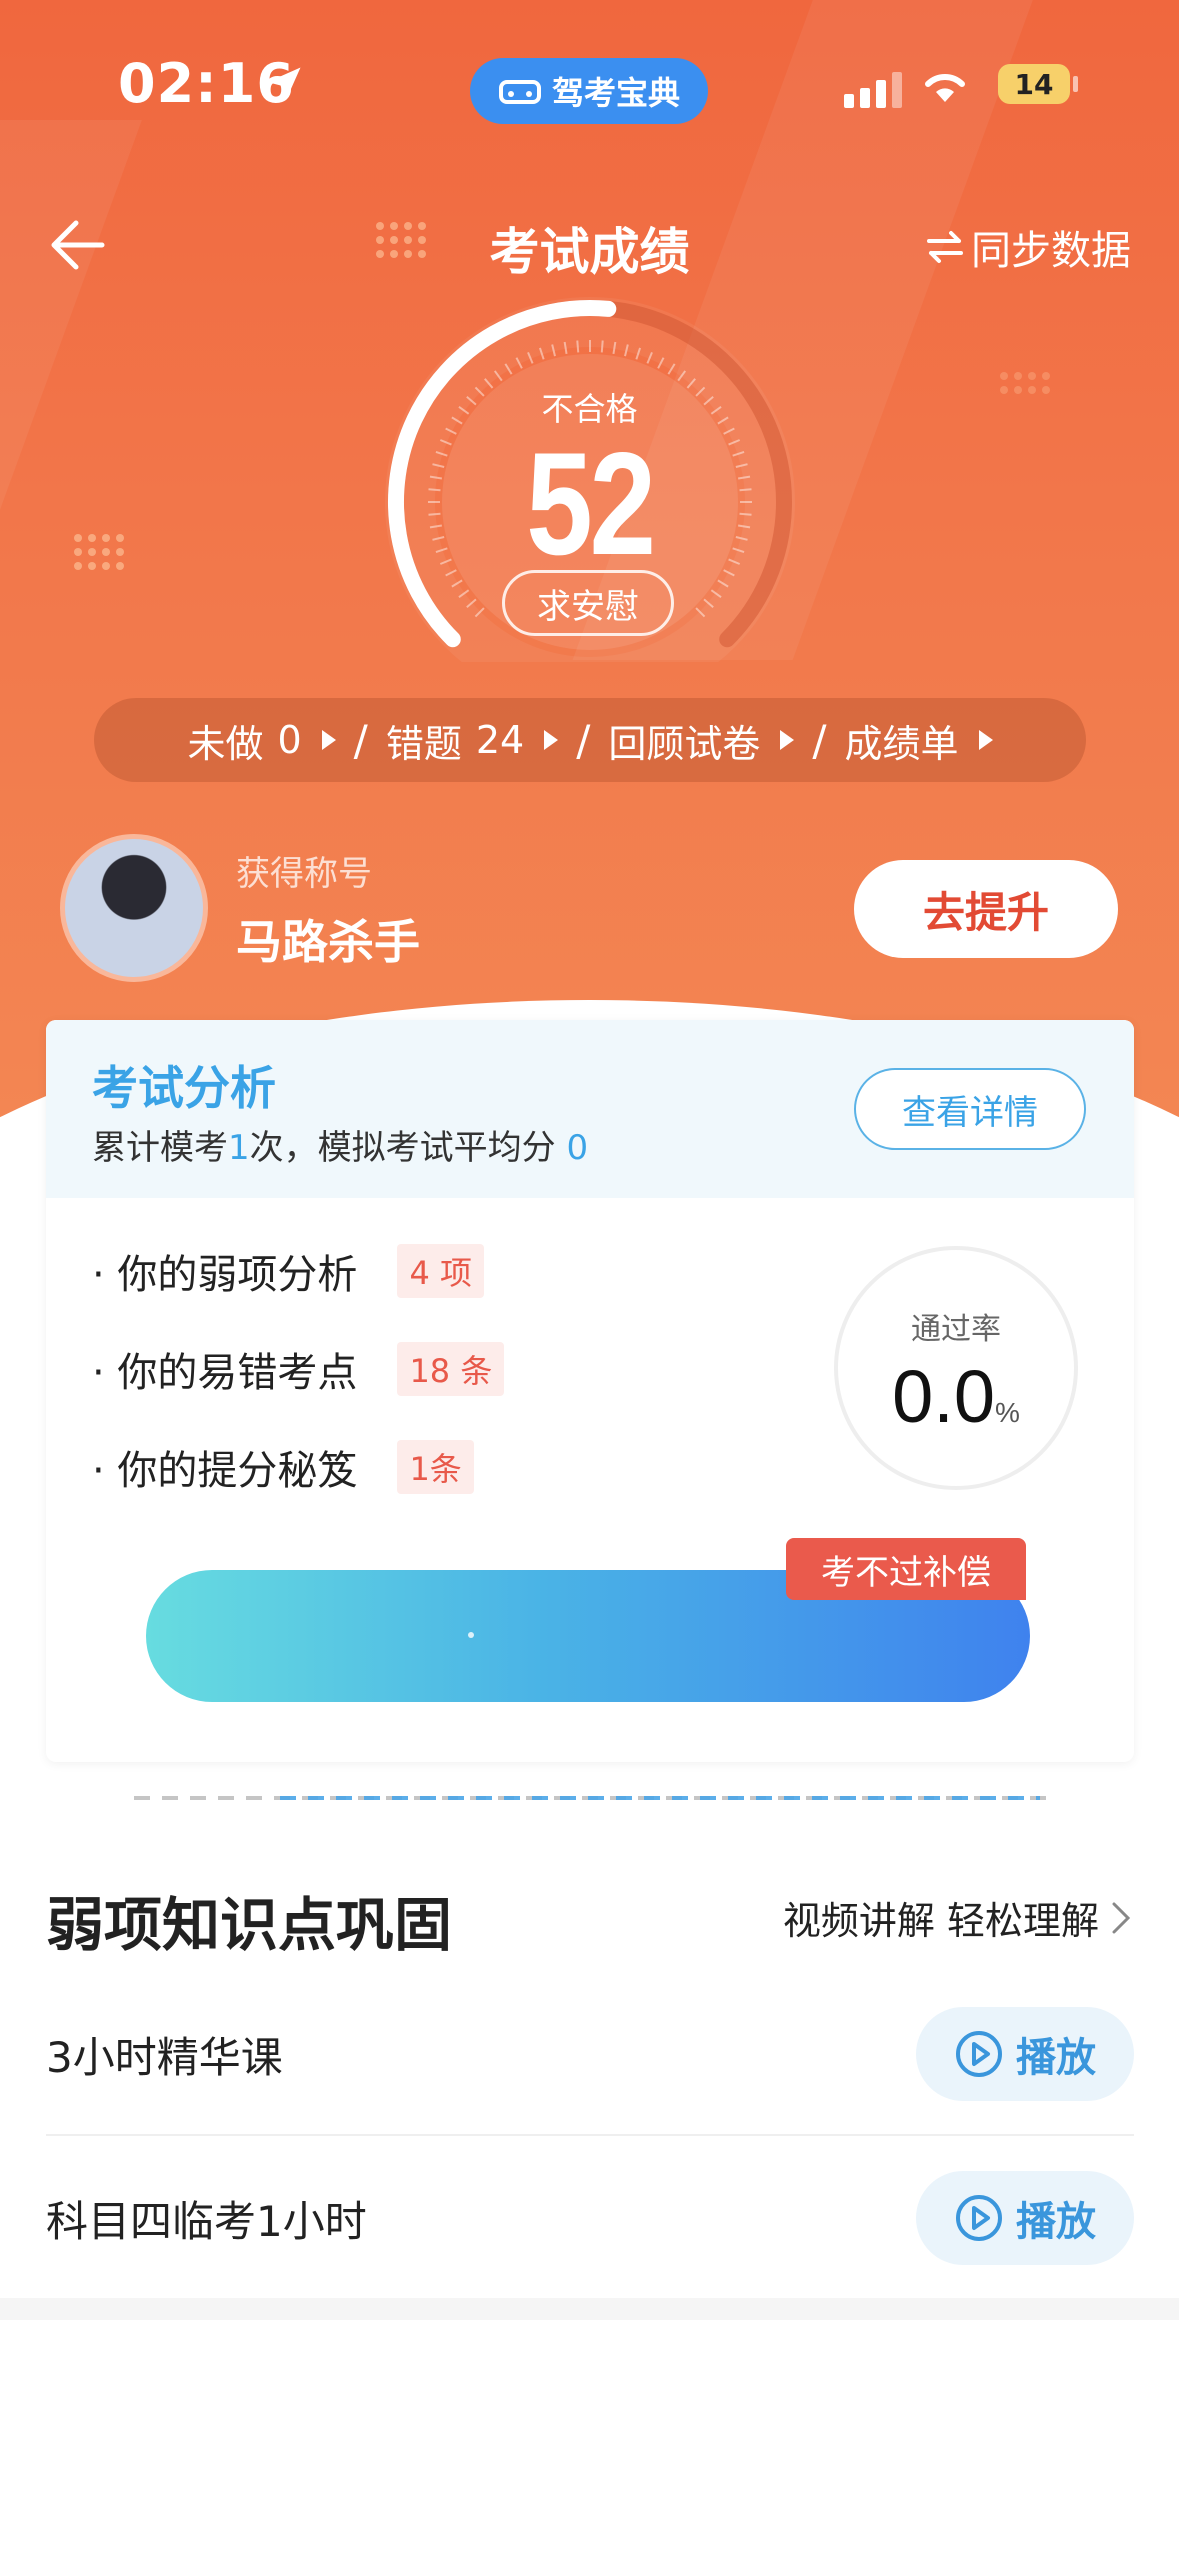  Describe the element at coordinates (134, 908) in the screenshot. I see `avatar` at that location.